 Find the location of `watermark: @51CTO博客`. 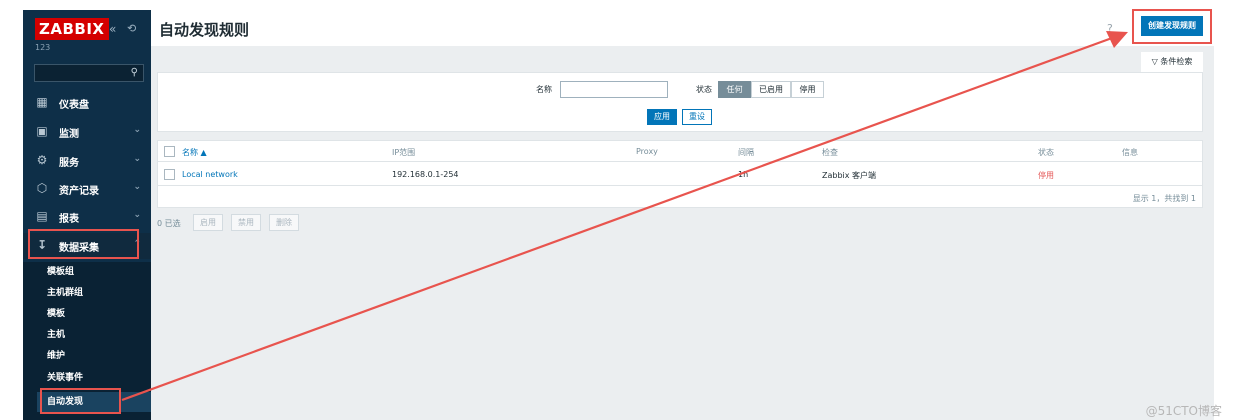

watermark: @51CTO博客 is located at coordinates (1183, 411).